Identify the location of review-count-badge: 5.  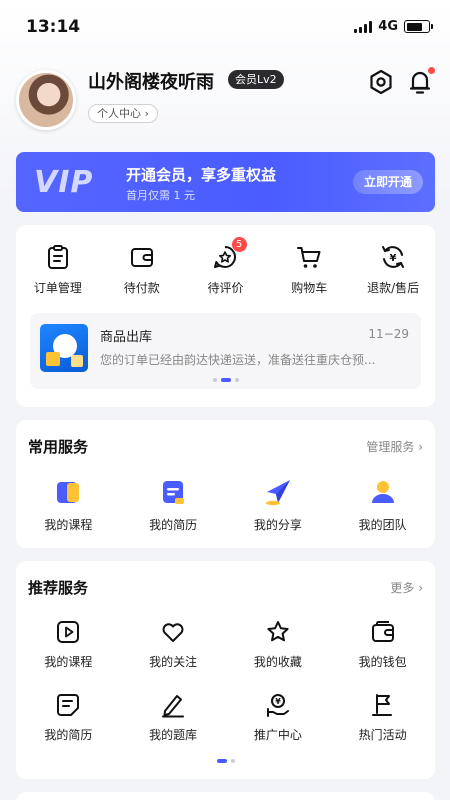
(239, 244).